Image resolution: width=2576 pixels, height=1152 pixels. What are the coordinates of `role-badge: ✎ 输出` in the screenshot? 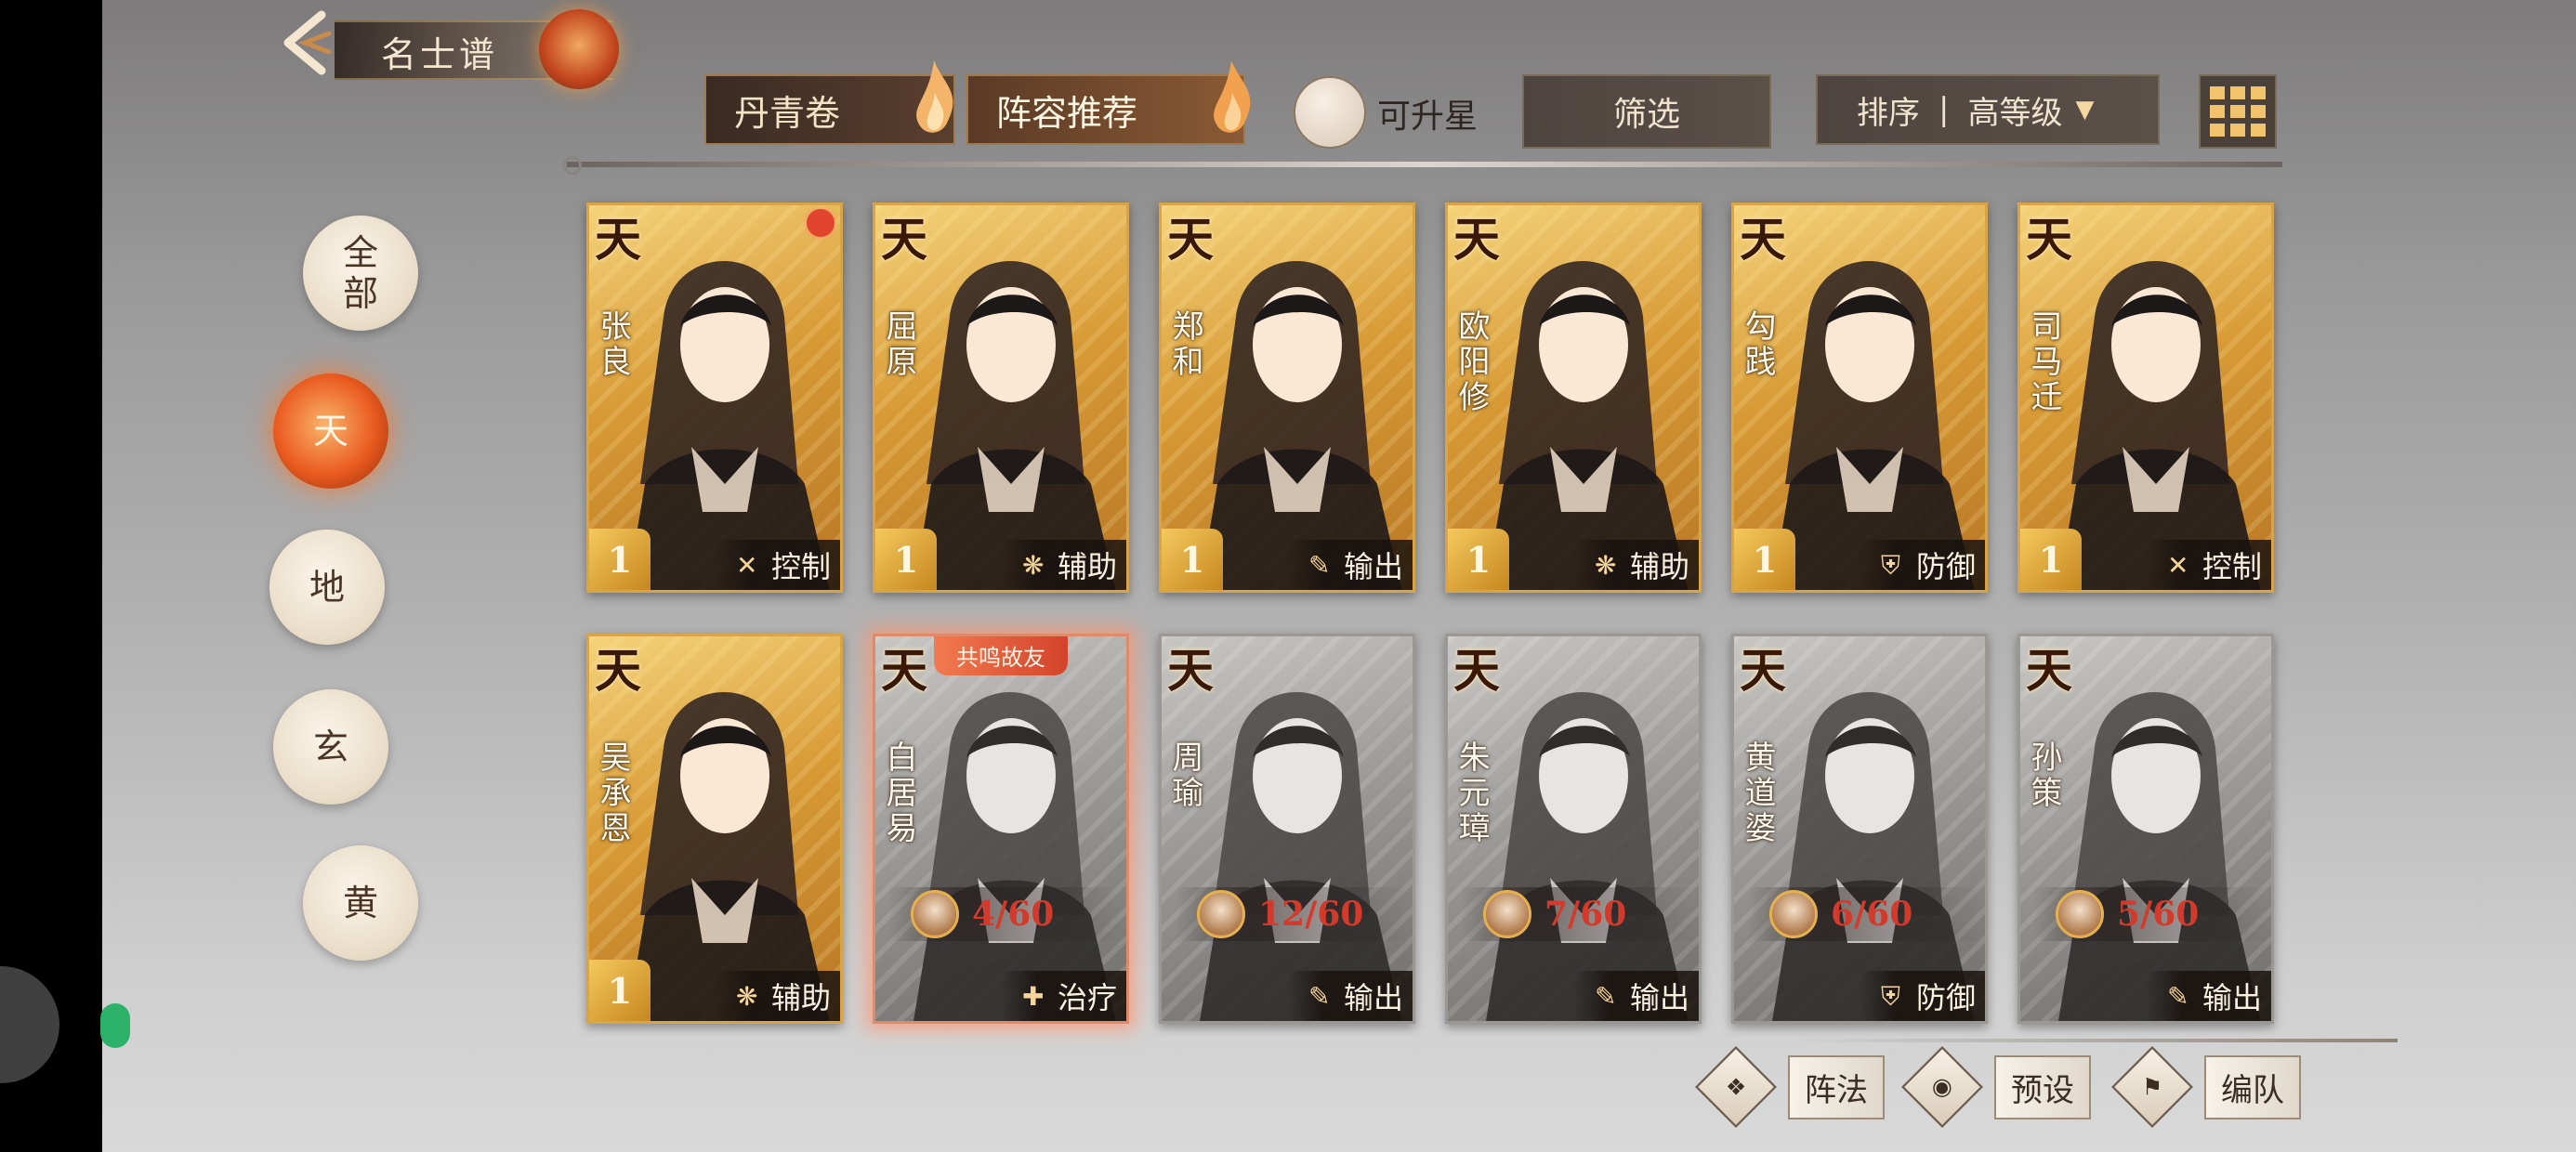 It's located at (1350, 996).